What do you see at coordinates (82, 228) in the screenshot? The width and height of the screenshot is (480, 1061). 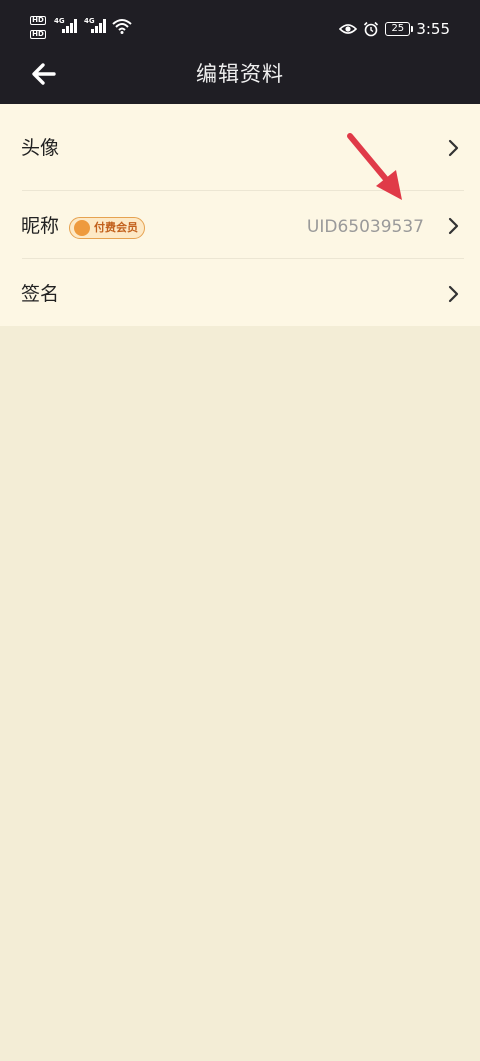 I see `member-badge-icon` at bounding box center [82, 228].